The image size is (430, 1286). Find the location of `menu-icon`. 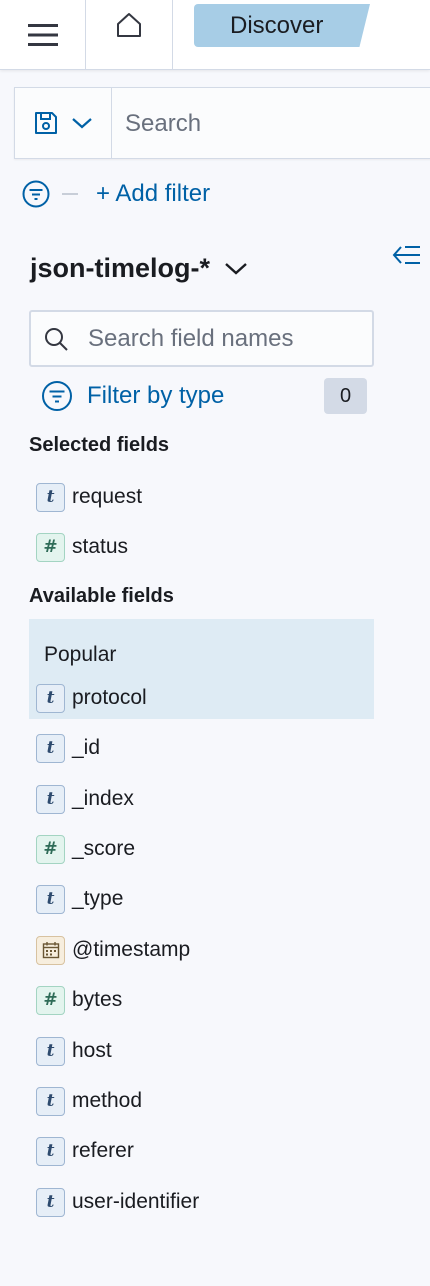

menu-icon is located at coordinates (42, 35).